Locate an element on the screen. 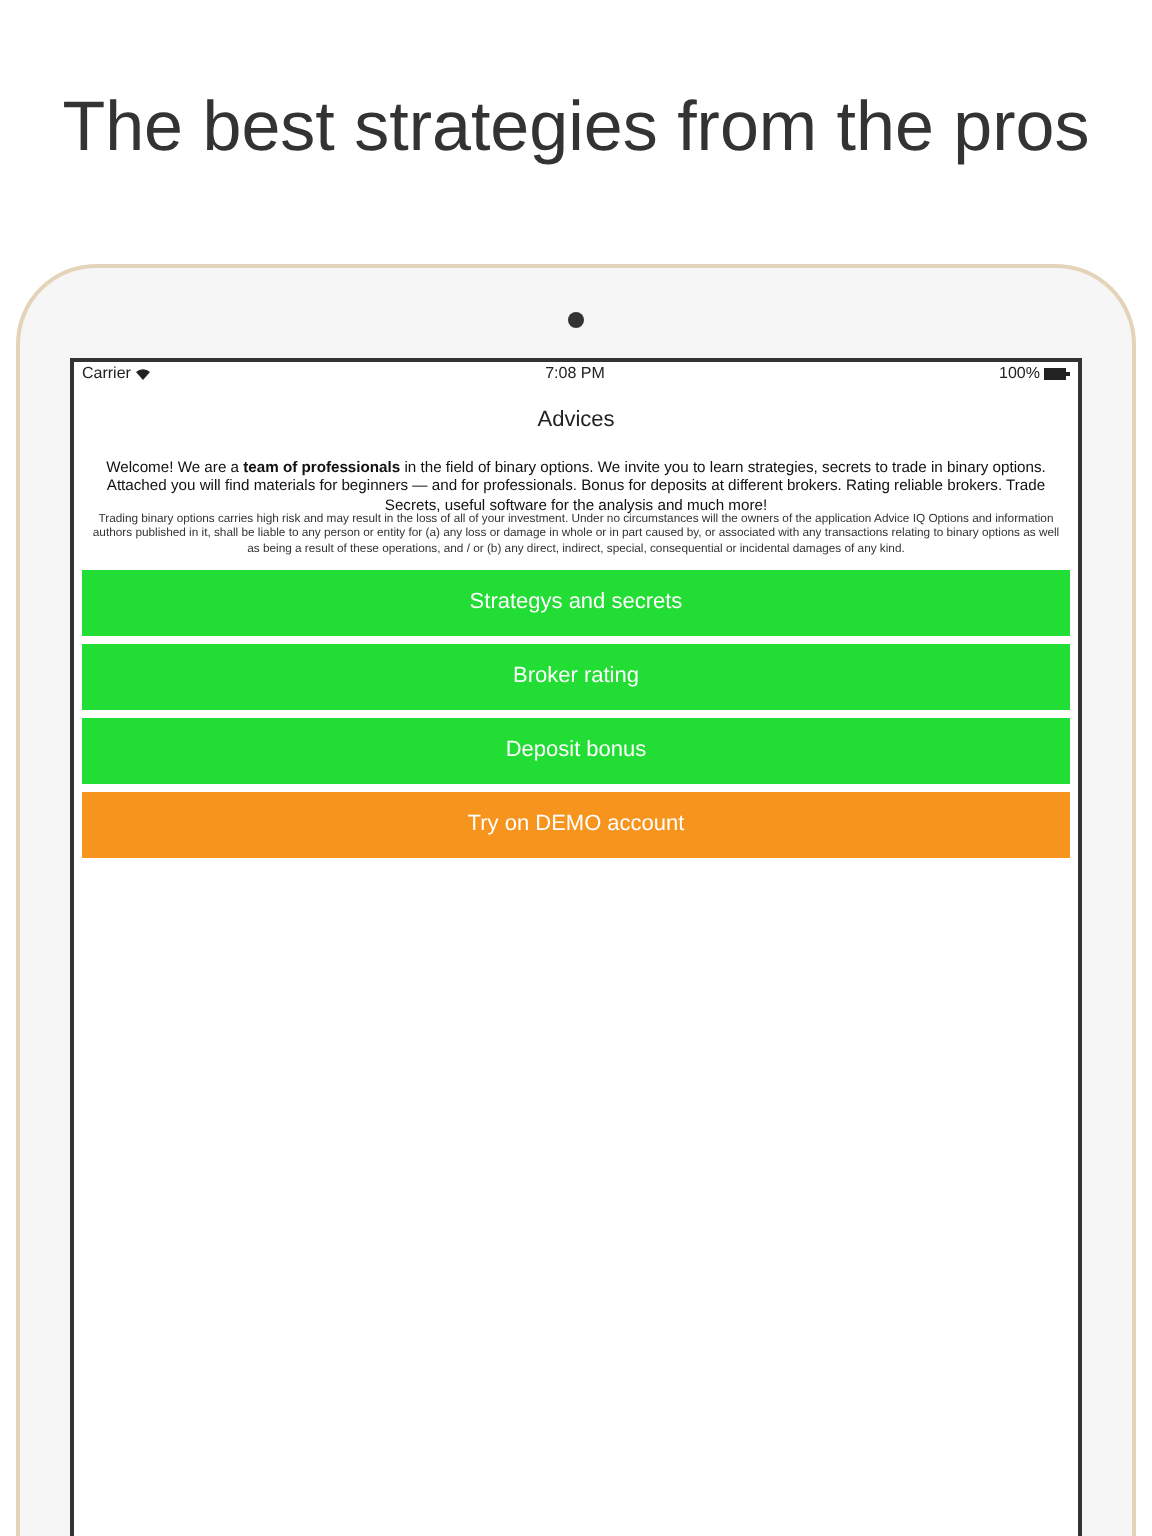 The height and width of the screenshot is (1536, 1152). wifi-icon is located at coordinates (143, 374).